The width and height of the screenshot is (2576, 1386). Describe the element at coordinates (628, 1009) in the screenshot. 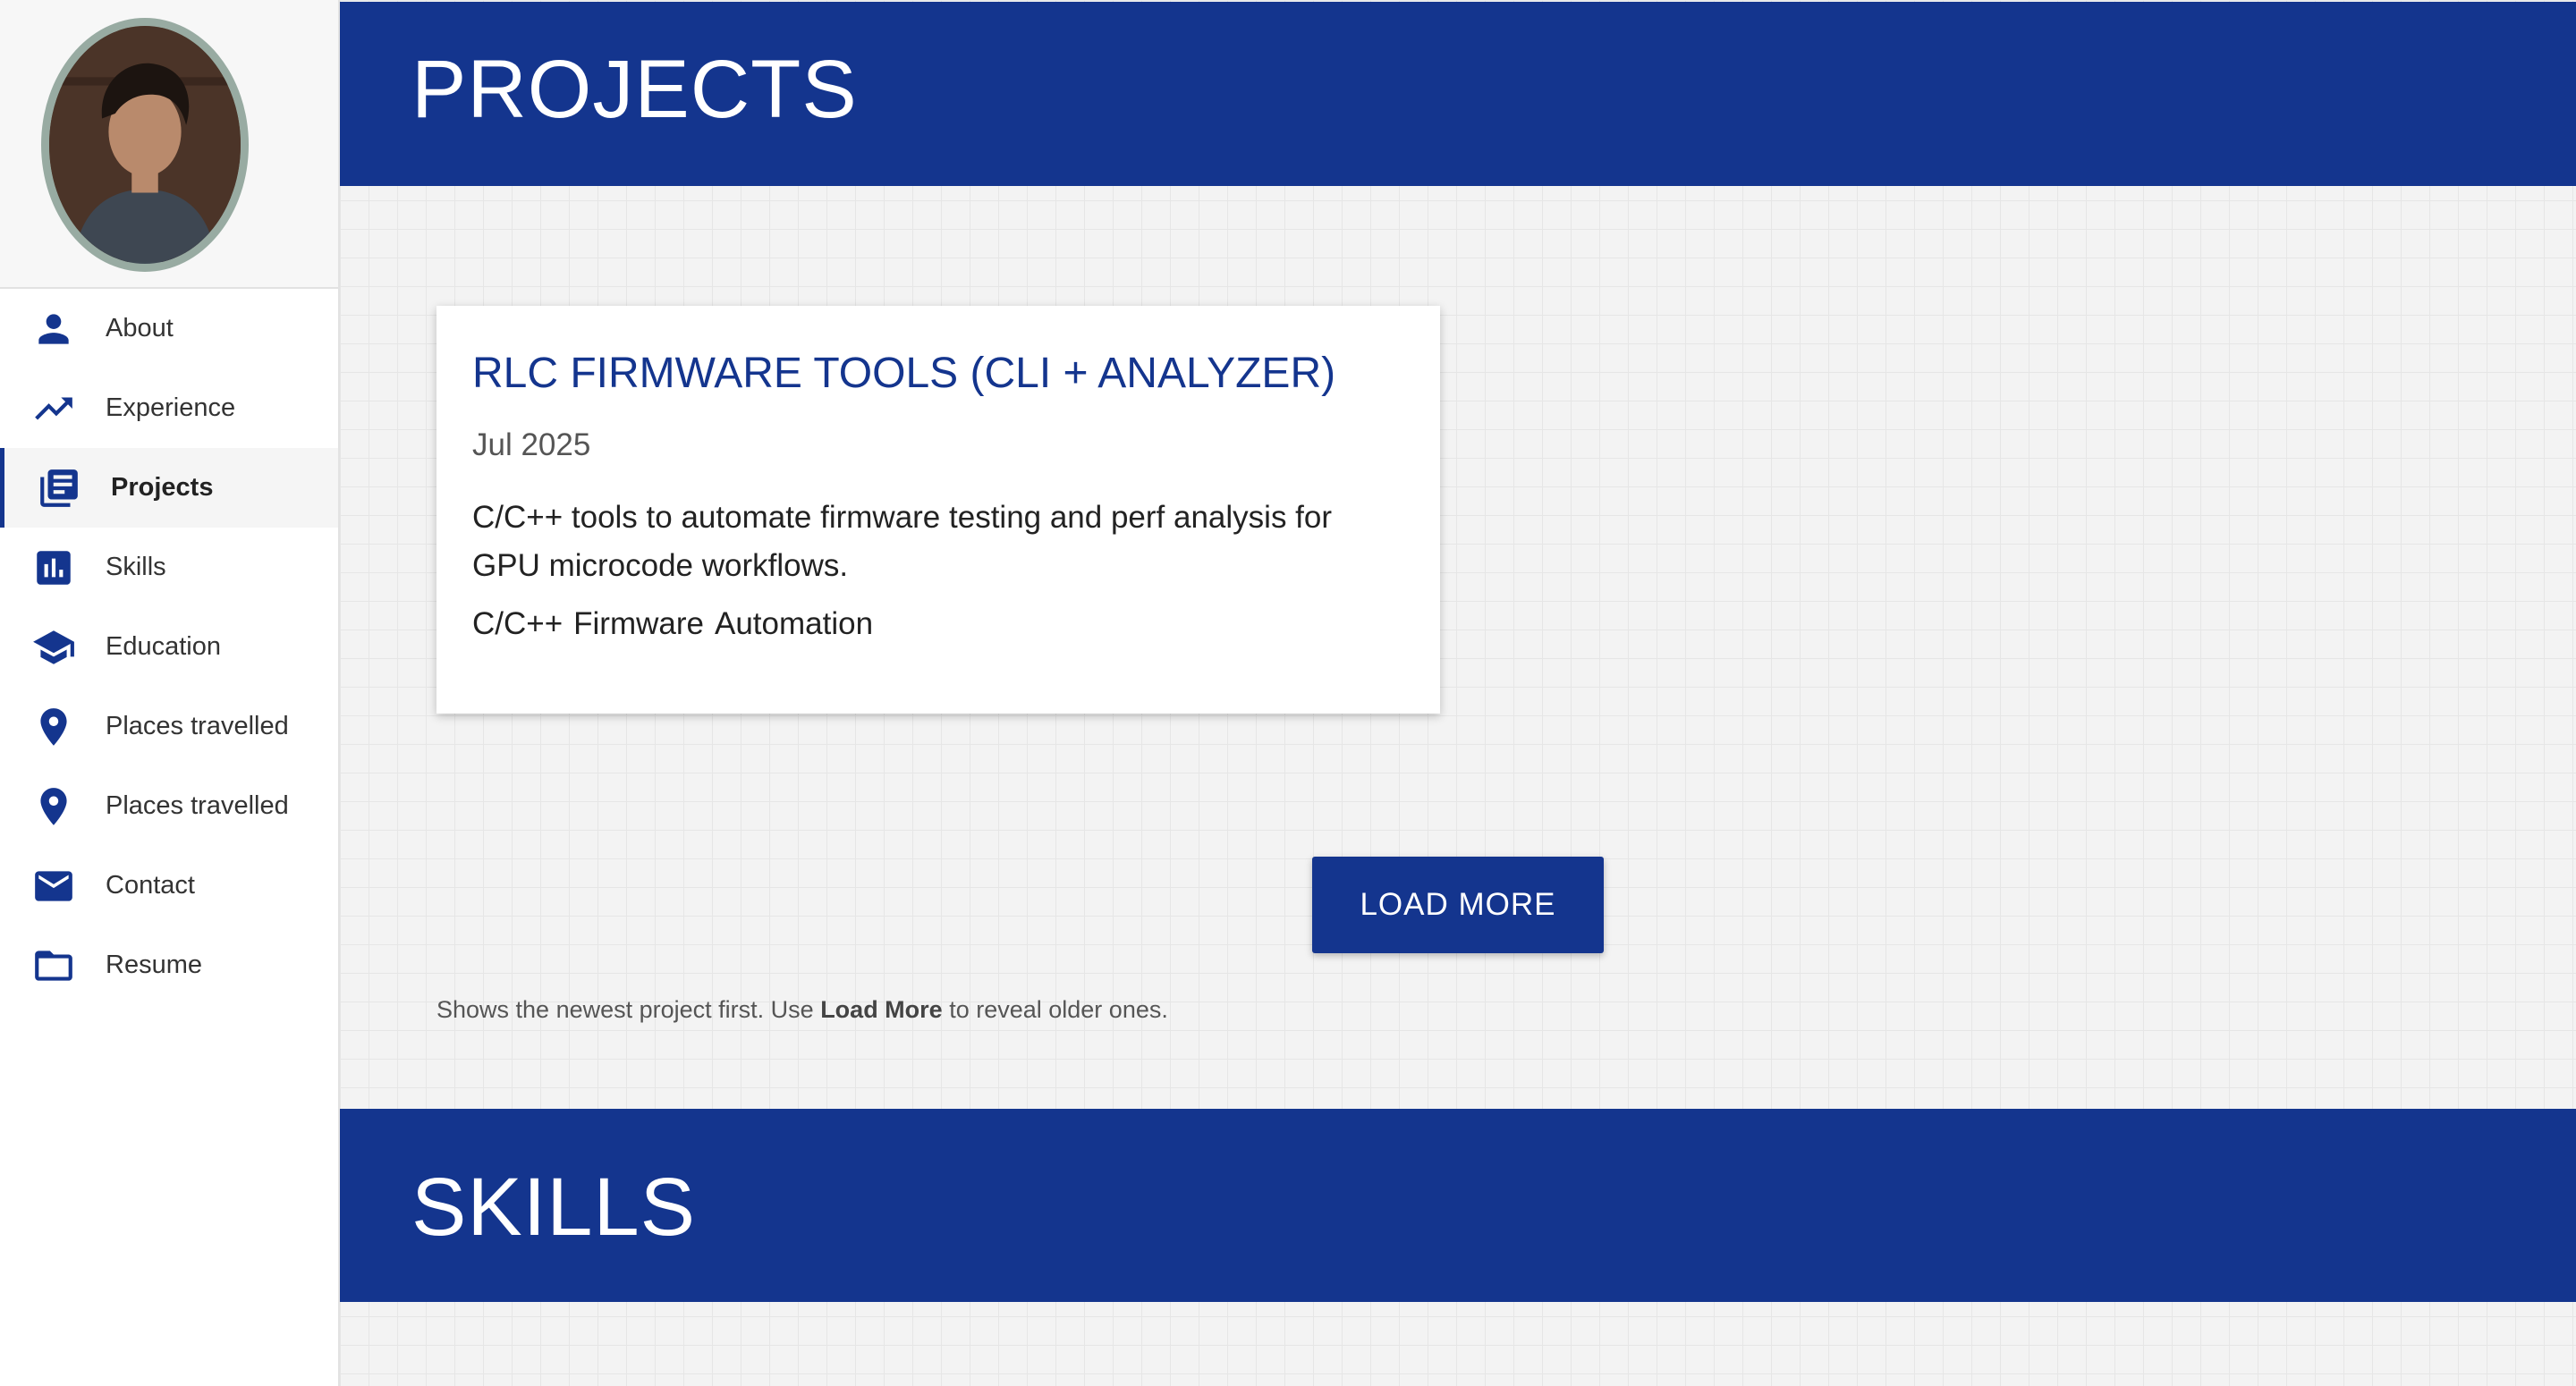

I see `hint-prefix: Shows the newest project first. Use` at that location.